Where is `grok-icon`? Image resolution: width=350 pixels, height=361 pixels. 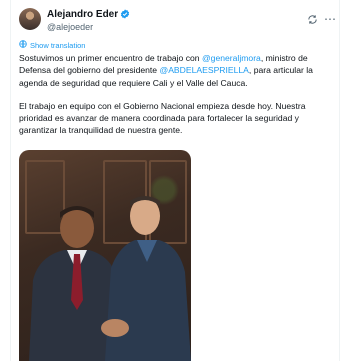
grok-icon is located at coordinates (312, 21).